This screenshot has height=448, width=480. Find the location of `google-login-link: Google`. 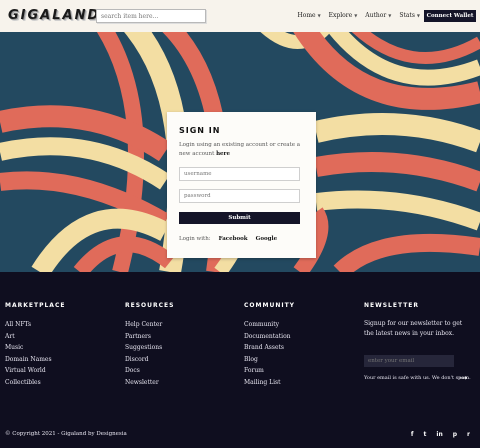

google-login-link: Google is located at coordinates (266, 239).